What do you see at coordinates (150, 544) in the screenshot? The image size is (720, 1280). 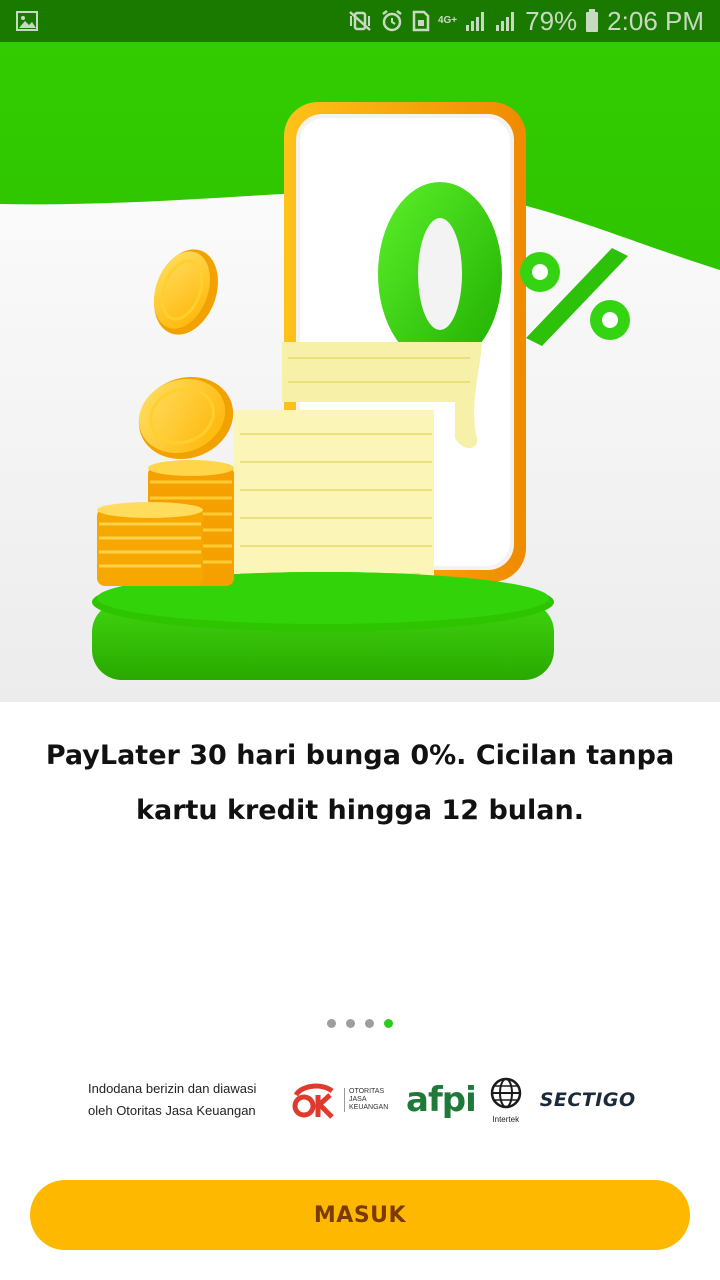 I see `coin-stack-short` at bounding box center [150, 544].